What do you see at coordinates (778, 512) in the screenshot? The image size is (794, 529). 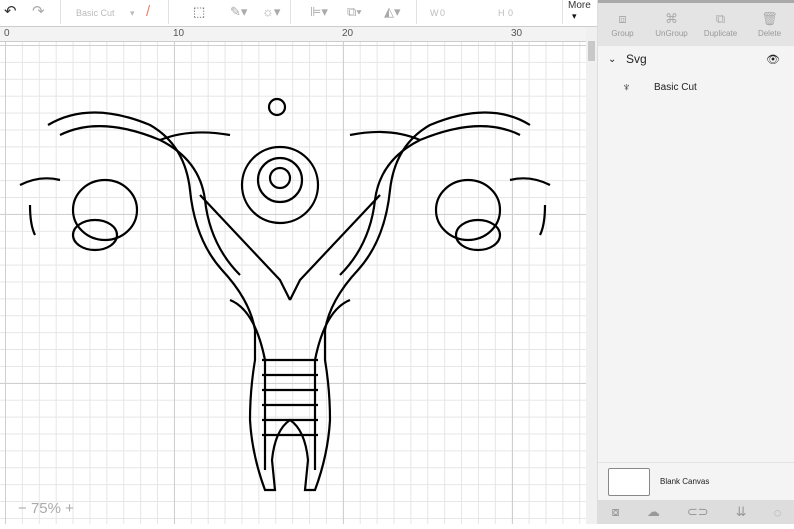 I see `contour-icon: ◌` at bounding box center [778, 512].